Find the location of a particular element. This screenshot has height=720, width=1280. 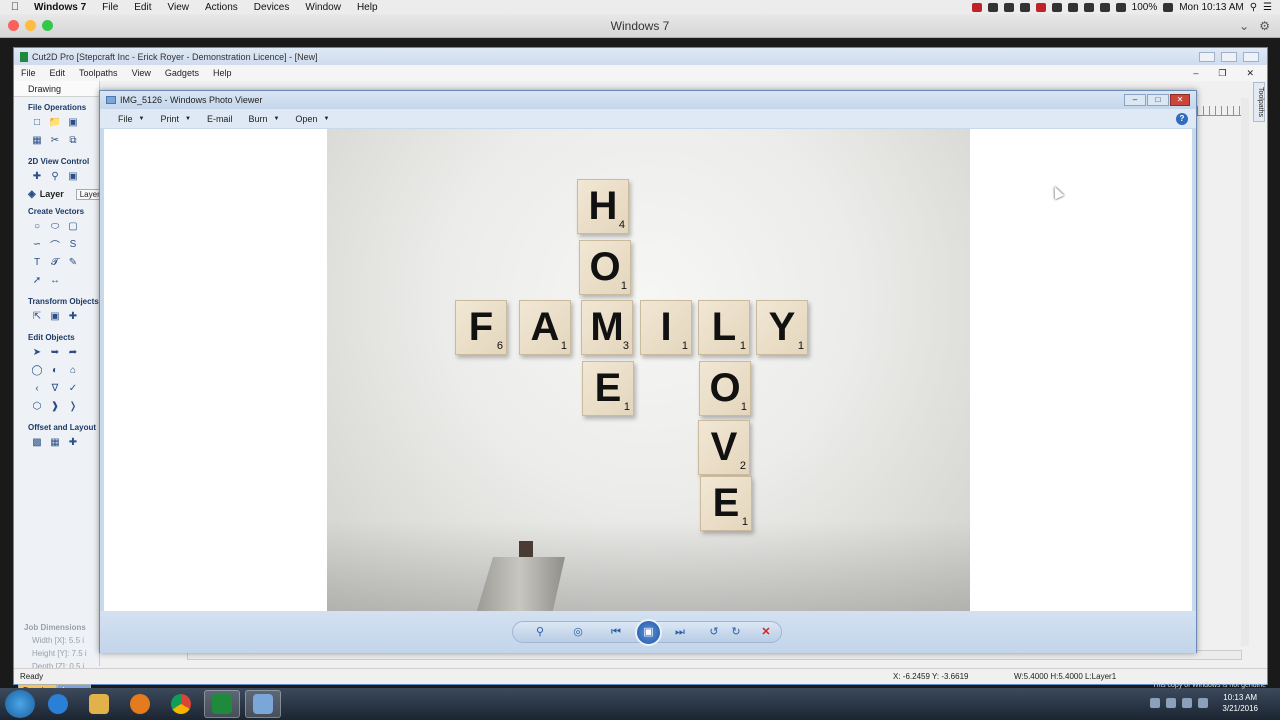

select-icon: ➤ is located at coordinates (37, 352).